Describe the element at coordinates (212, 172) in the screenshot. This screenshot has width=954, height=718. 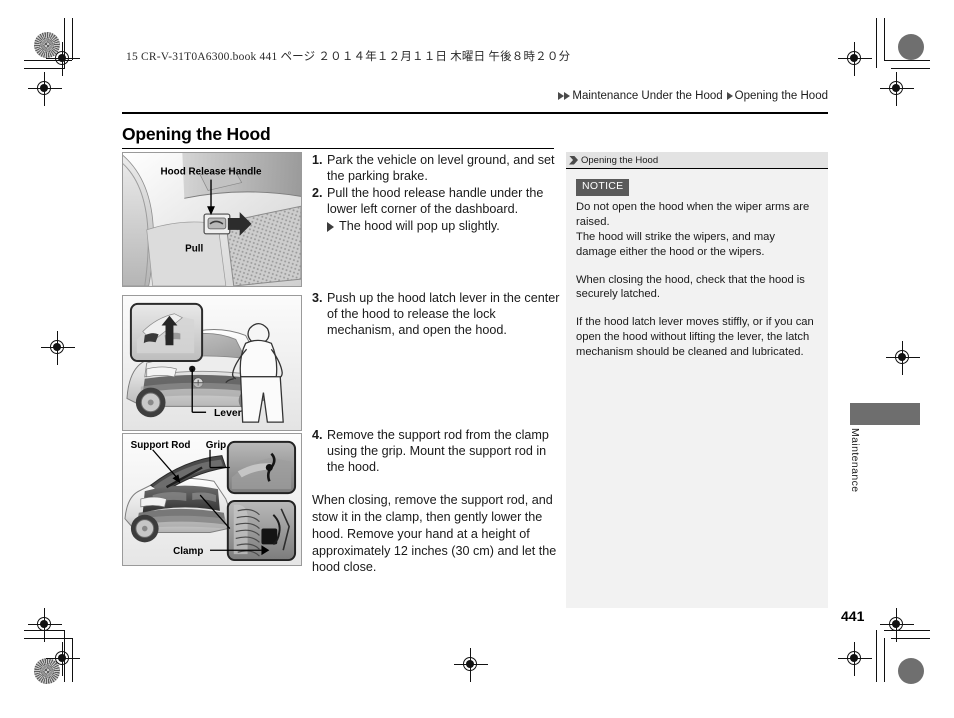
I see `figure1-label-hood-release-handle: Hood Release Handle` at that location.